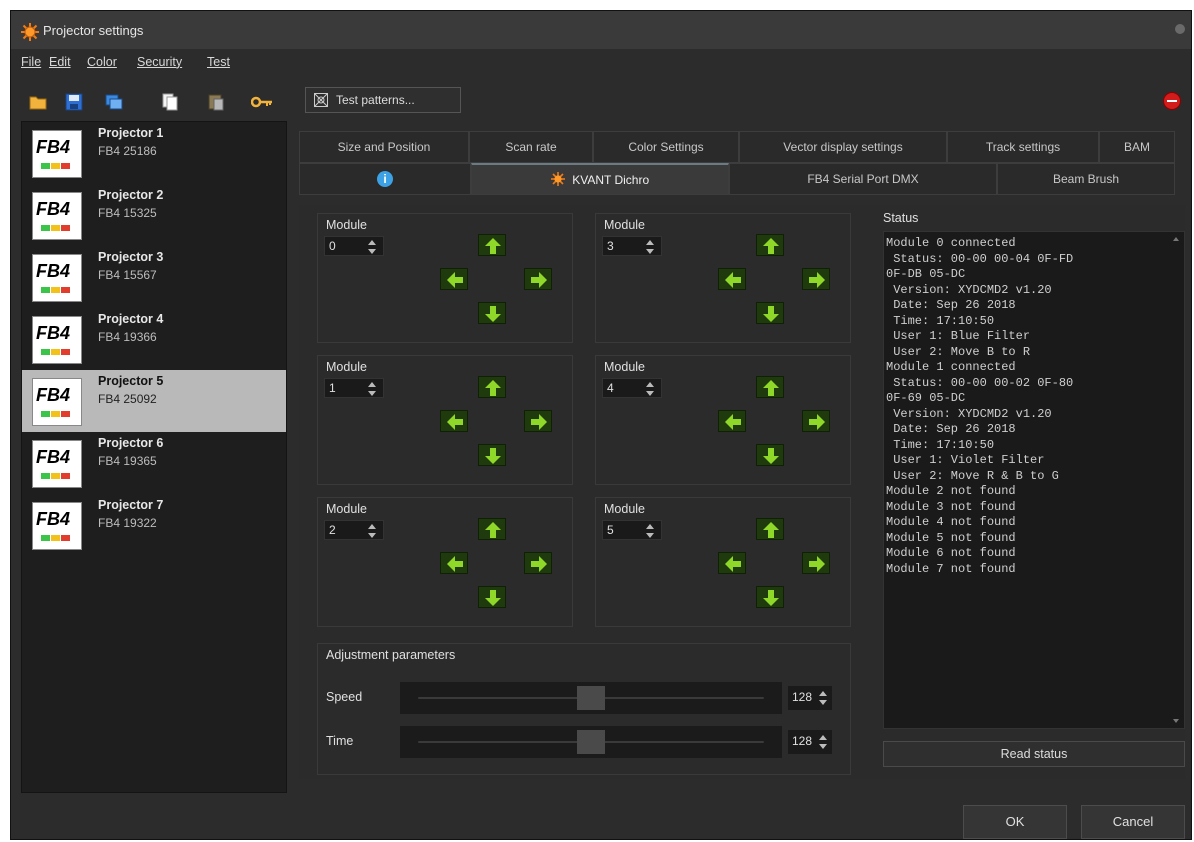  Describe the element at coordinates (102, 62) in the screenshot. I see `menu-color: Color` at that location.